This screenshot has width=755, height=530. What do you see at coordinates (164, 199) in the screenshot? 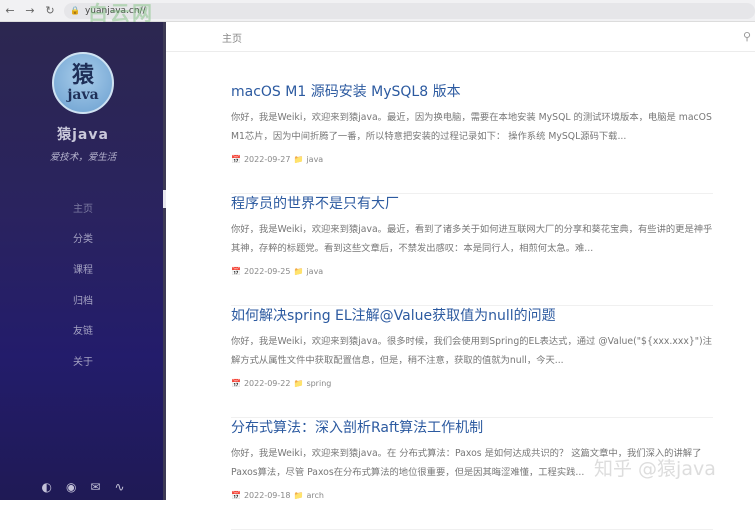
I see `sidebar-scroll-thumb` at bounding box center [164, 199].